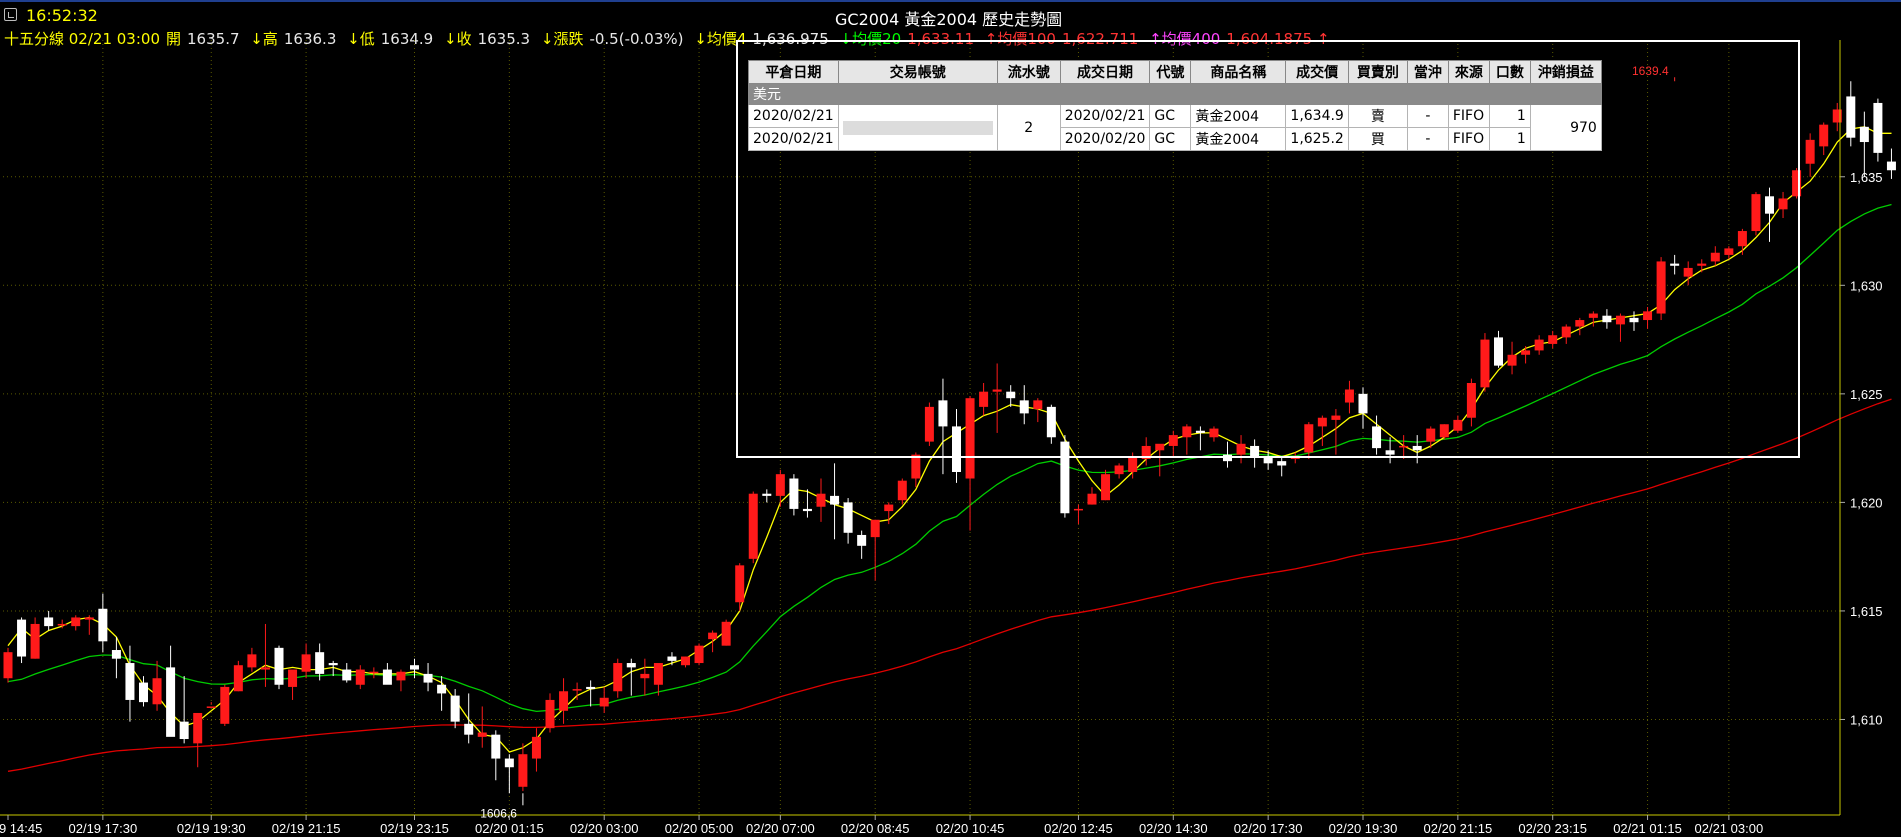 This screenshot has height=837, width=1901. Describe the element at coordinates (1509, 72) in the screenshot. I see `col-qty: 口數` at that location.